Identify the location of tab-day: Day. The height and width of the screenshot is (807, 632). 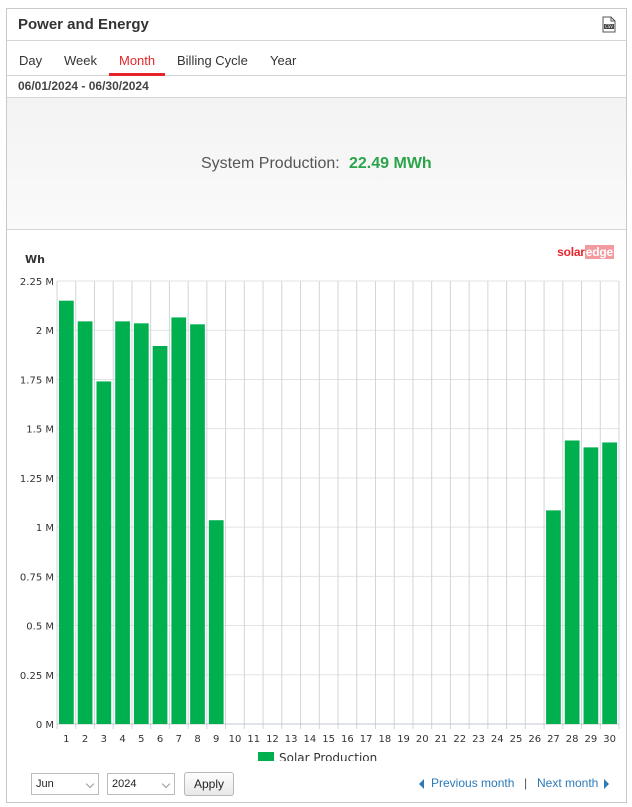
(30, 60).